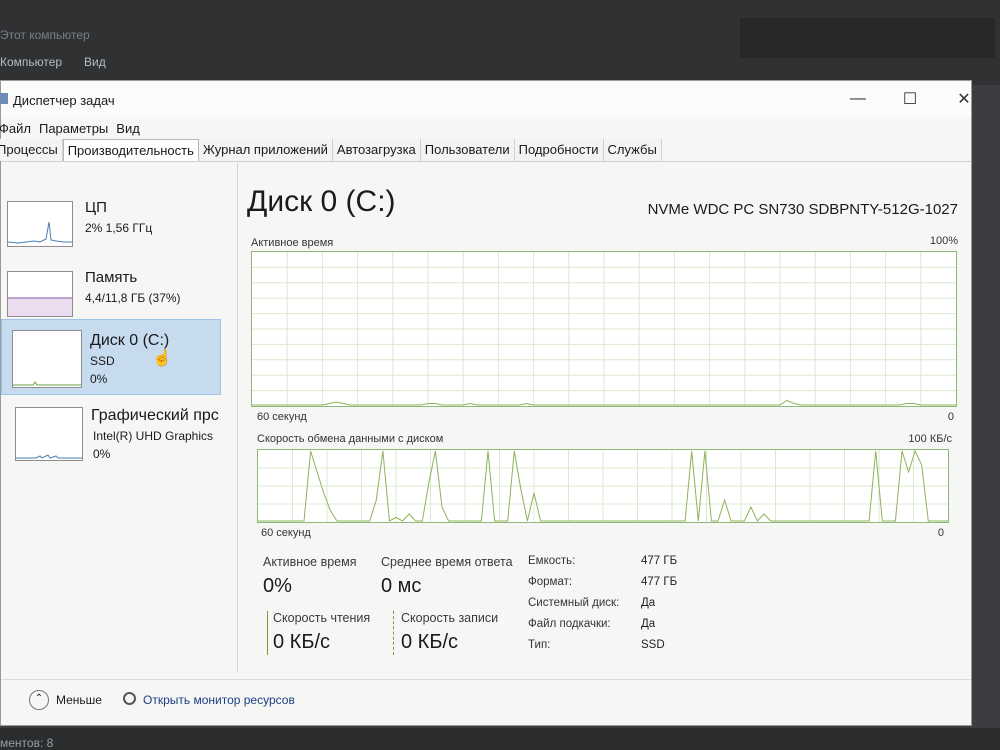 The image size is (1000, 750). What do you see at coordinates (155, 415) in the screenshot?
I see `sidebar-gpu-name: Графический прс` at bounding box center [155, 415].